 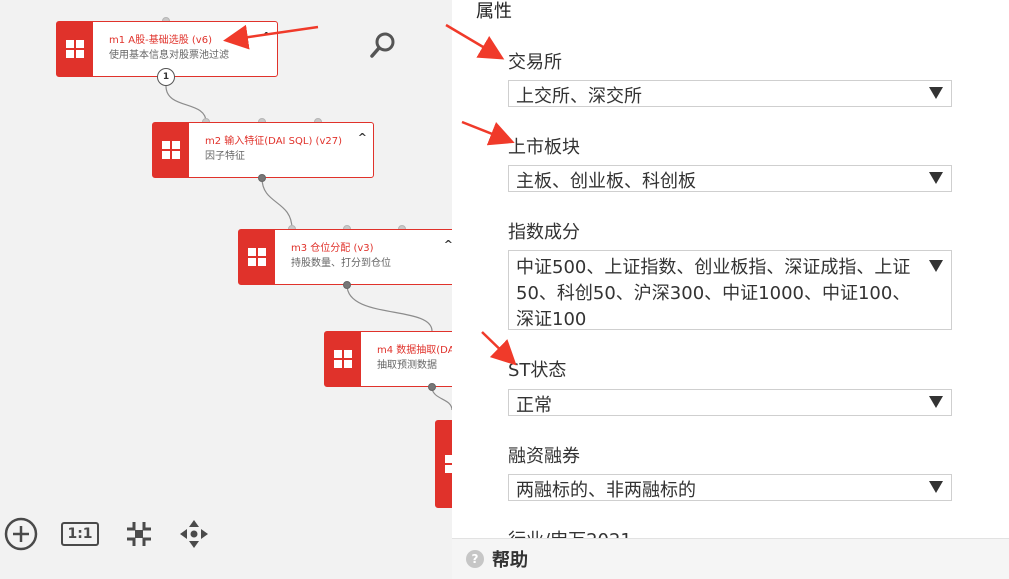 What do you see at coordinates (225, 156) in the screenshot?
I see `node-subtitle: 因子特征` at bounding box center [225, 156].